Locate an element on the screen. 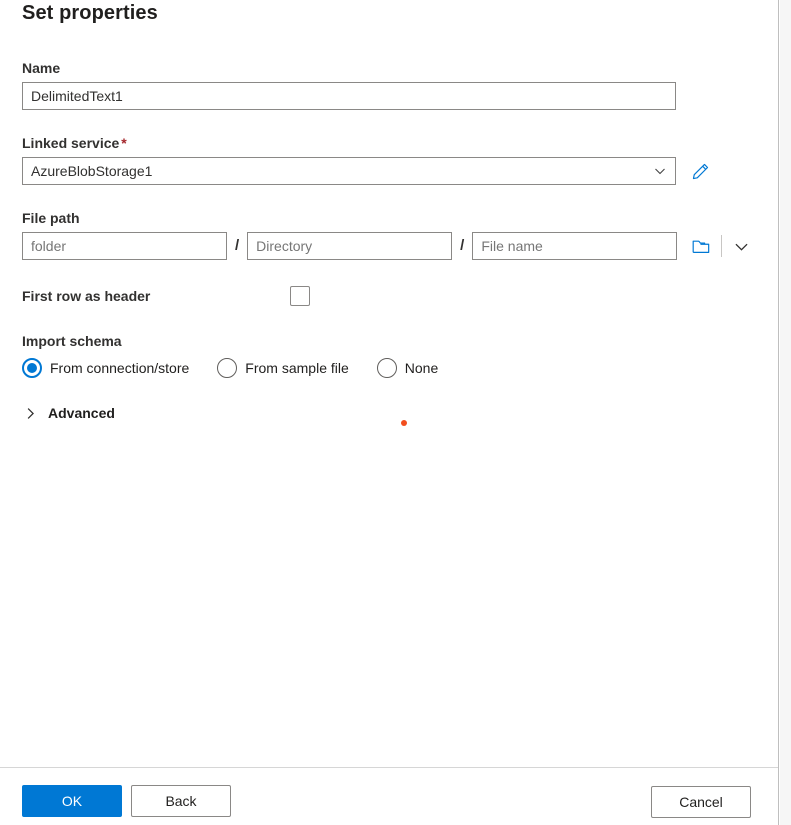  linked-service-value: AzureBlobStorage1 is located at coordinates (92, 171).